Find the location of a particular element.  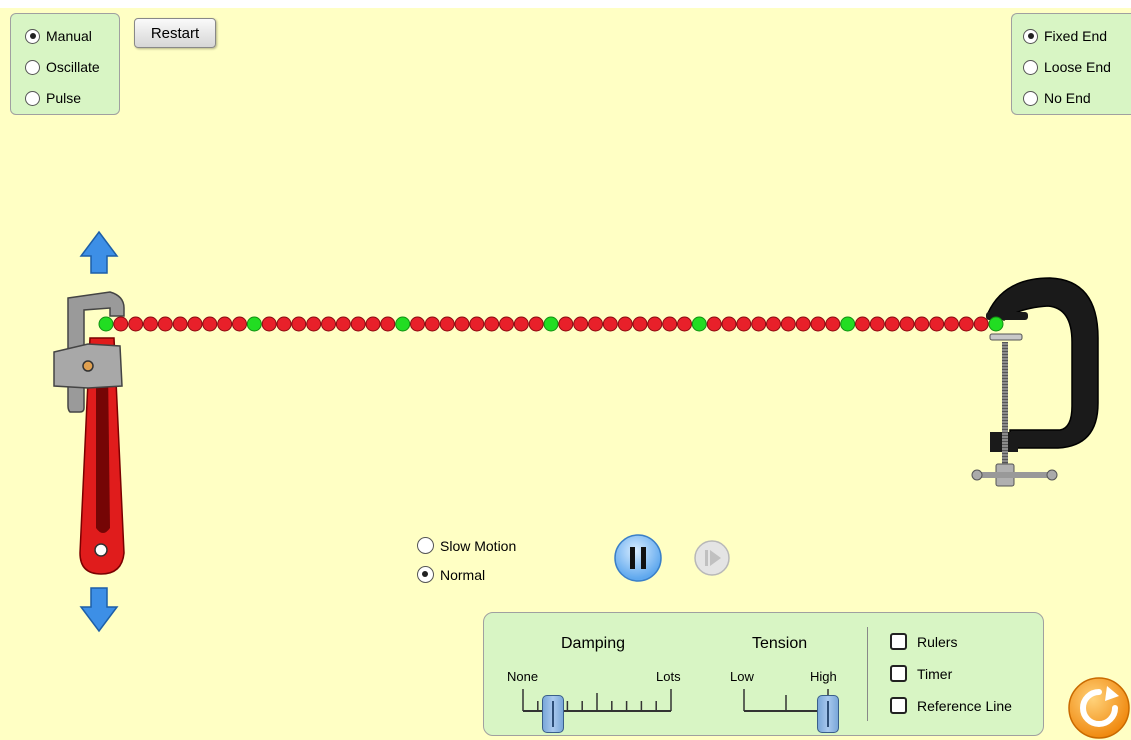

tension-max-label: High is located at coordinates (823, 676).